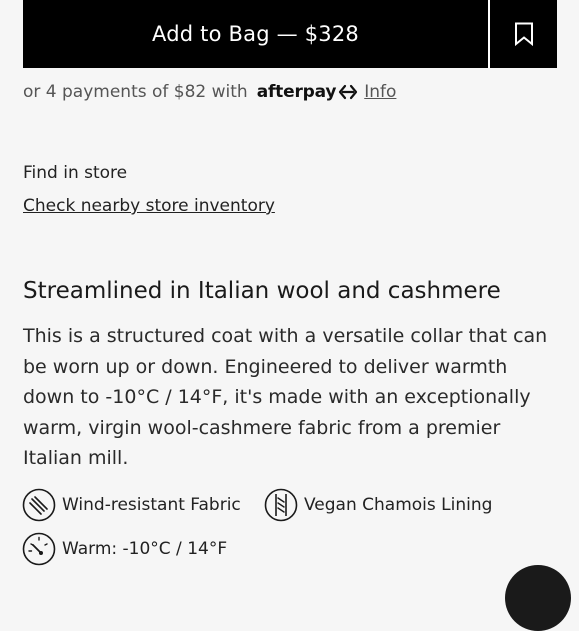 The height and width of the screenshot is (631, 579). I want to click on bookmark-icon, so click(523, 34).